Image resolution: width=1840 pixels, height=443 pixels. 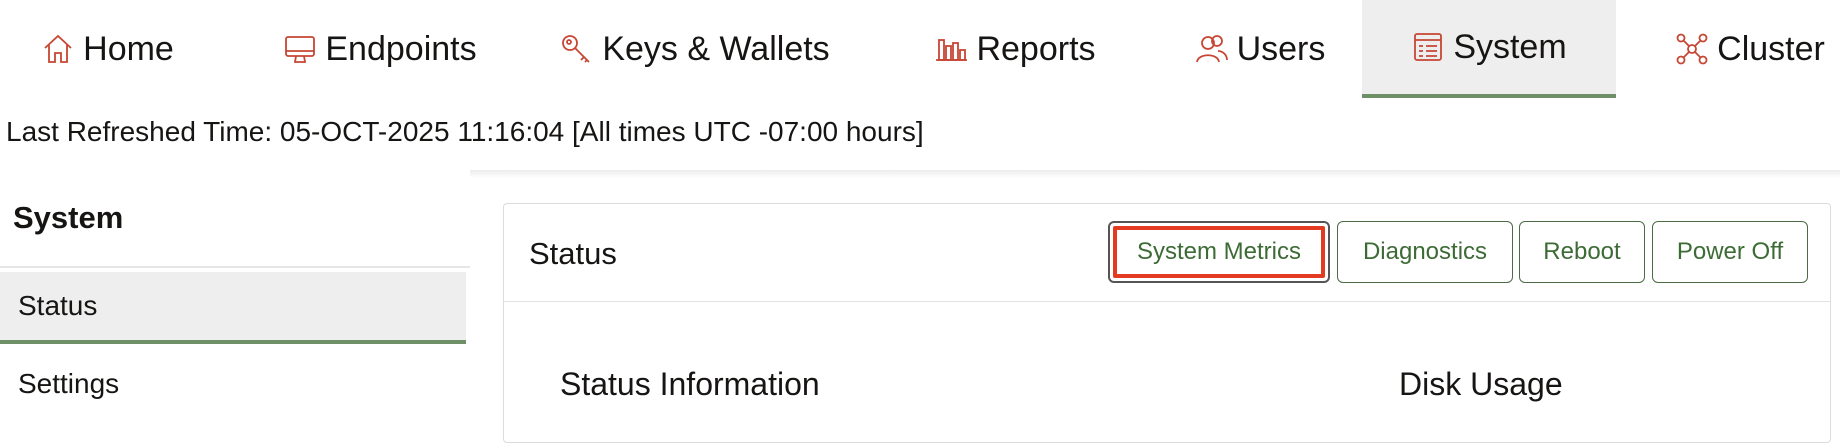 What do you see at coordinates (1582, 252) in the screenshot?
I see `reboot-button: Reboot` at bounding box center [1582, 252].